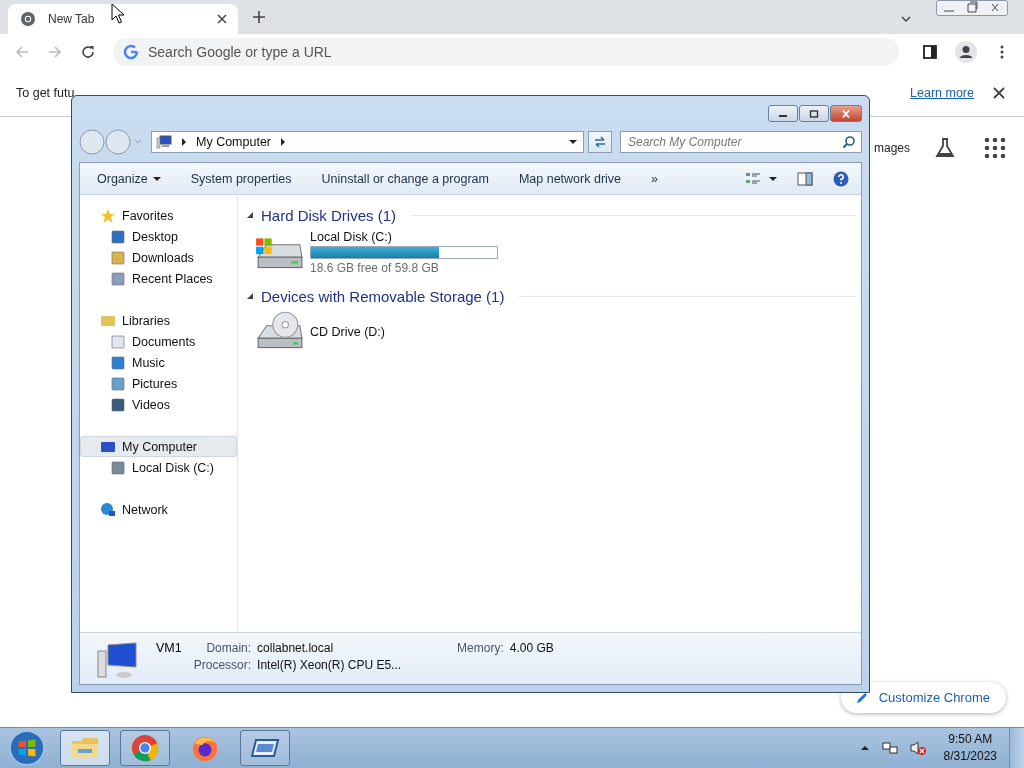 This screenshot has width=1024, height=768. I want to click on browser-tab: New Tab, so click(123, 19).